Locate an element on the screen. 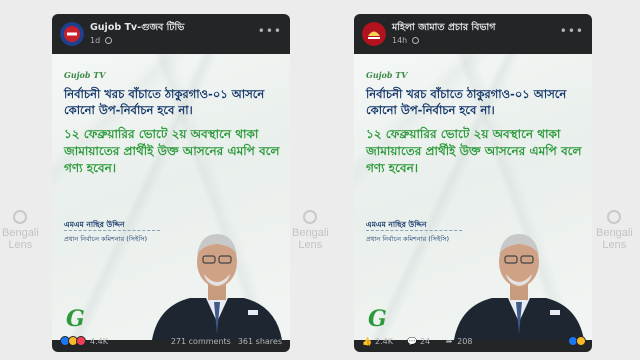  gujob-tv-logo-icon is located at coordinates (72, 34).